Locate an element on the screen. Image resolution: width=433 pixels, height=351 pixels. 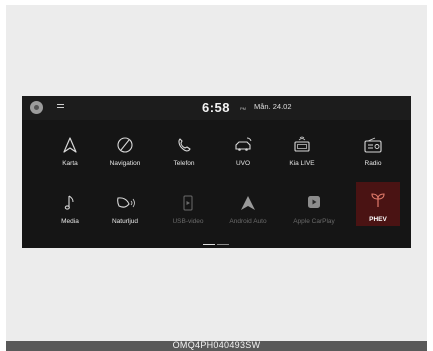
app-tile-android-auto: Android Auto is located at coordinates (248, 208).